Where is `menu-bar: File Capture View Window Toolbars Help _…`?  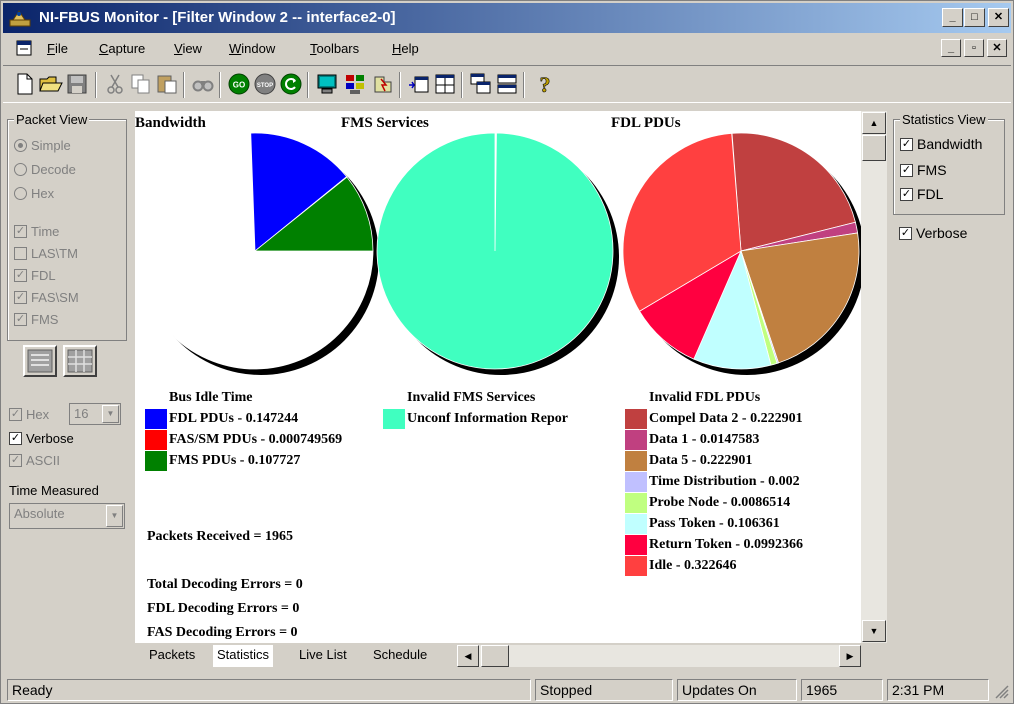
menu-bar: File Capture View Window Toolbars Help _… is located at coordinates (507, 48).